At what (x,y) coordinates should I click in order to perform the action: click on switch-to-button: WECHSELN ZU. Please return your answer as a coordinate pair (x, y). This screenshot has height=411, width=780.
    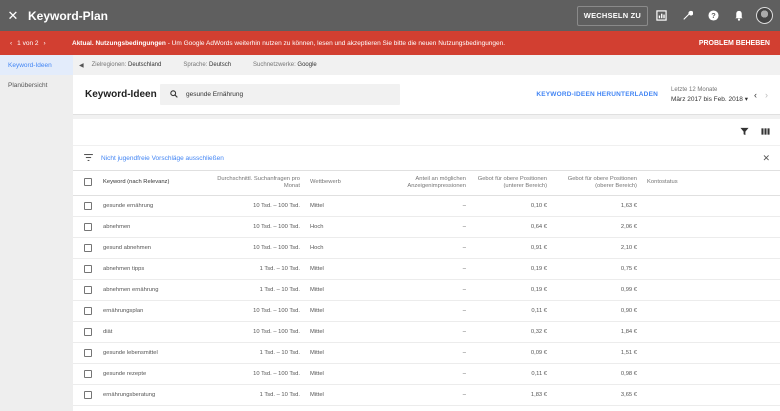
    Looking at the image, I should click on (612, 15).